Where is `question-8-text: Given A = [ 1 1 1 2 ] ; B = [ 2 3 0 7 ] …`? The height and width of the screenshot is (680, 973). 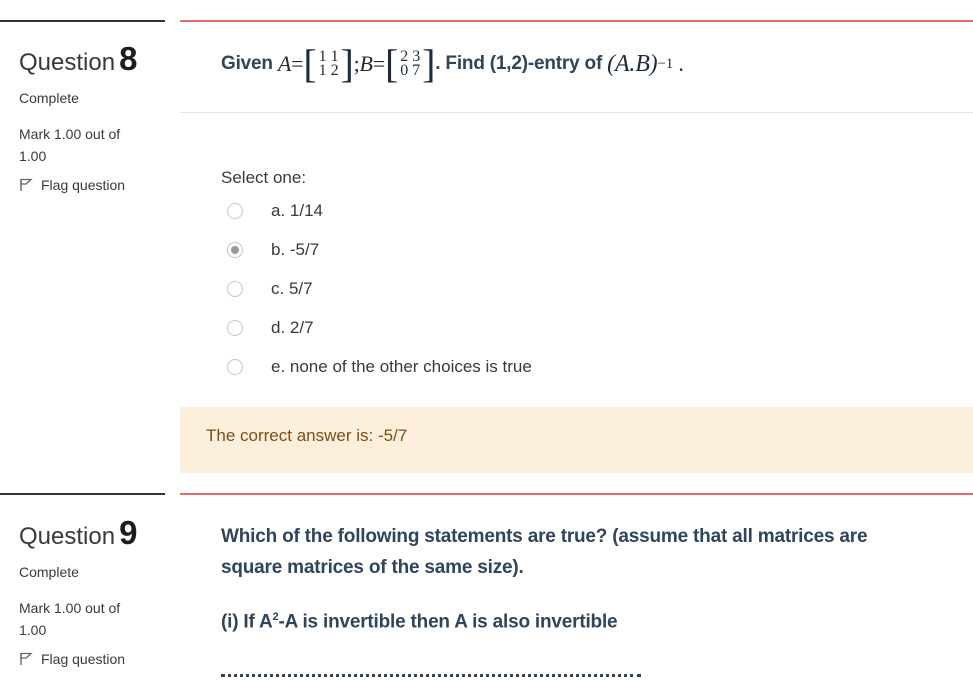
question-8-text: Given A = [ 1 1 1 2 ] ; B = [ 2 3 0 7 ] … is located at coordinates (452, 63).